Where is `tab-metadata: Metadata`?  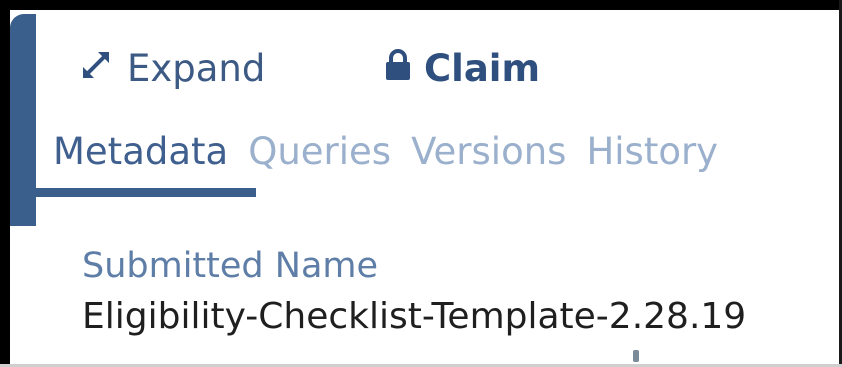
tab-metadata: Metadata is located at coordinates (140, 151).